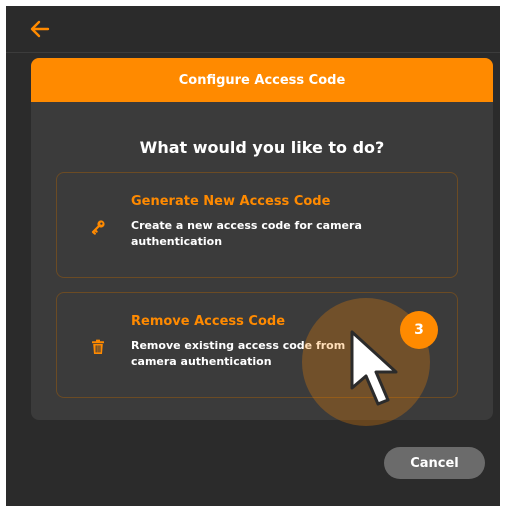  What do you see at coordinates (434, 463) in the screenshot?
I see `cancel-button: Cancel` at bounding box center [434, 463].